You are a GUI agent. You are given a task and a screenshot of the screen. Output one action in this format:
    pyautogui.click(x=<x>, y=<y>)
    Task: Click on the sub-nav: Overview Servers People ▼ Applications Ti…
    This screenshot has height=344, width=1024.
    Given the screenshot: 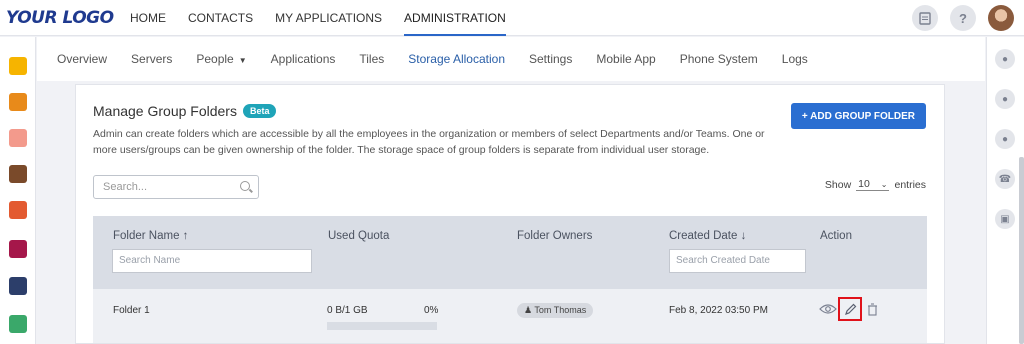 What is the action you would take?
    pyautogui.click(x=511, y=59)
    